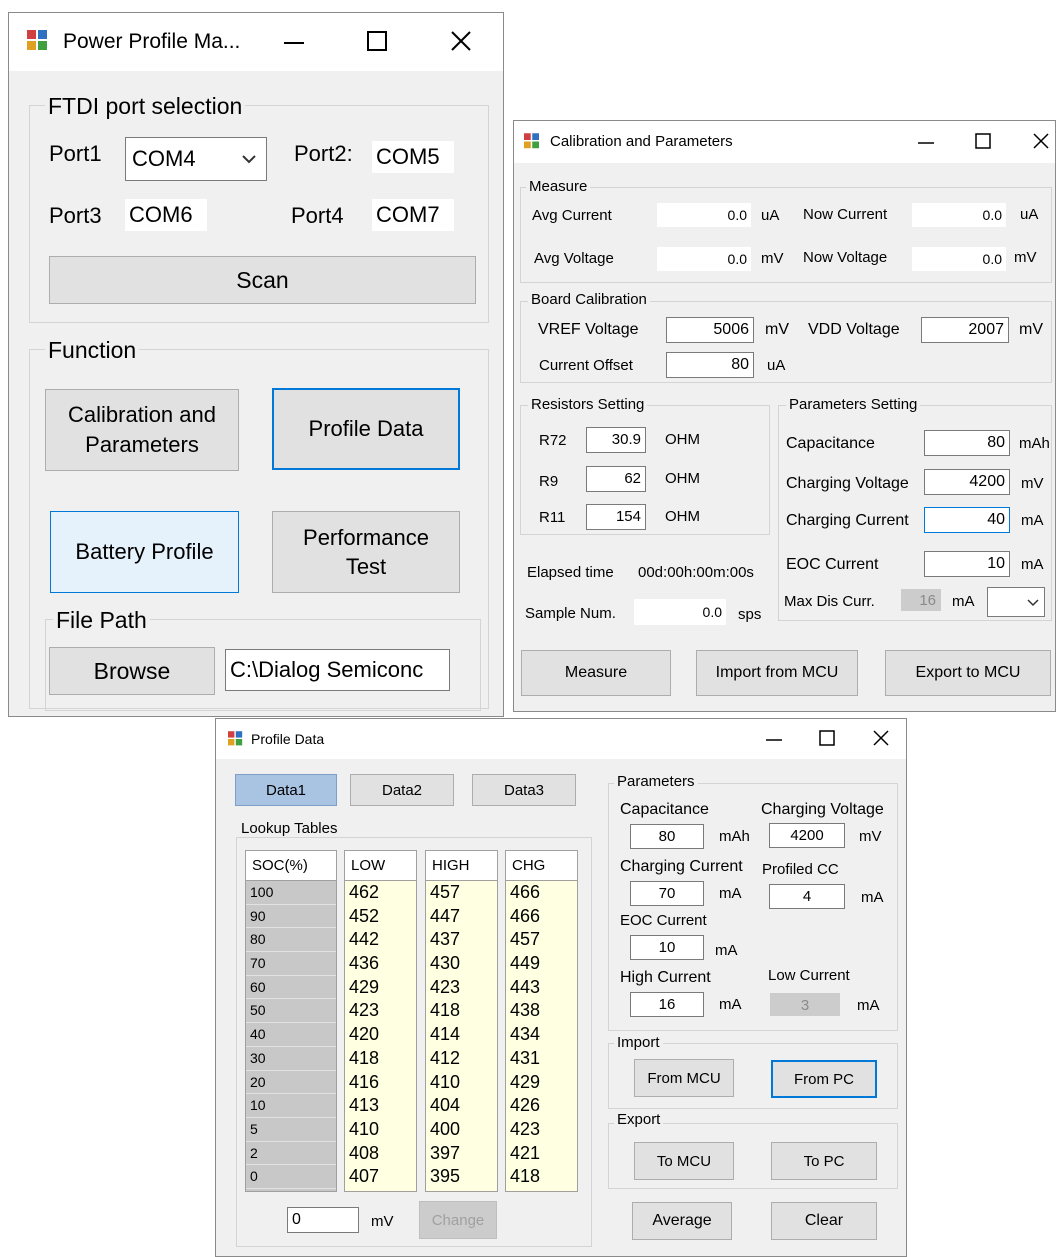 The image size is (1056, 1257). I want to click on r9-input: 62, so click(616, 479).